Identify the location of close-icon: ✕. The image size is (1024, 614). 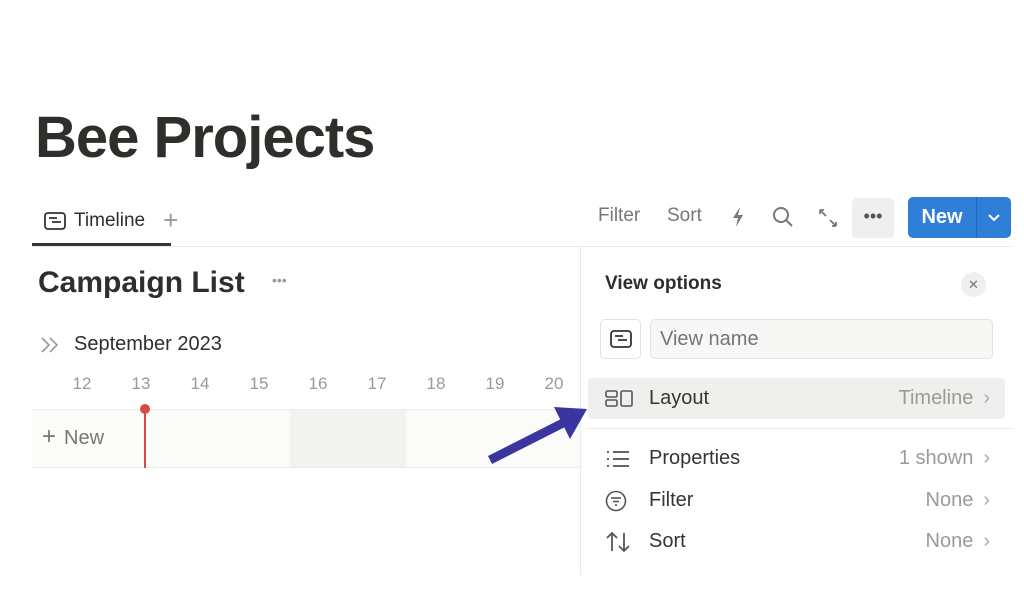
(973, 284).